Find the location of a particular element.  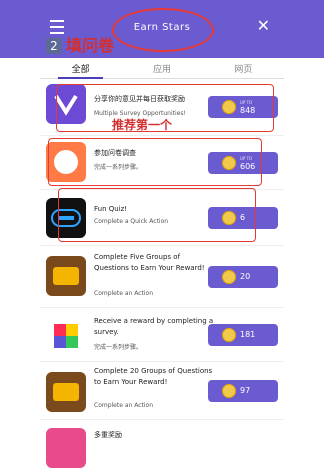

annotation-label-top: 填问卷 is located at coordinates (90, 45).